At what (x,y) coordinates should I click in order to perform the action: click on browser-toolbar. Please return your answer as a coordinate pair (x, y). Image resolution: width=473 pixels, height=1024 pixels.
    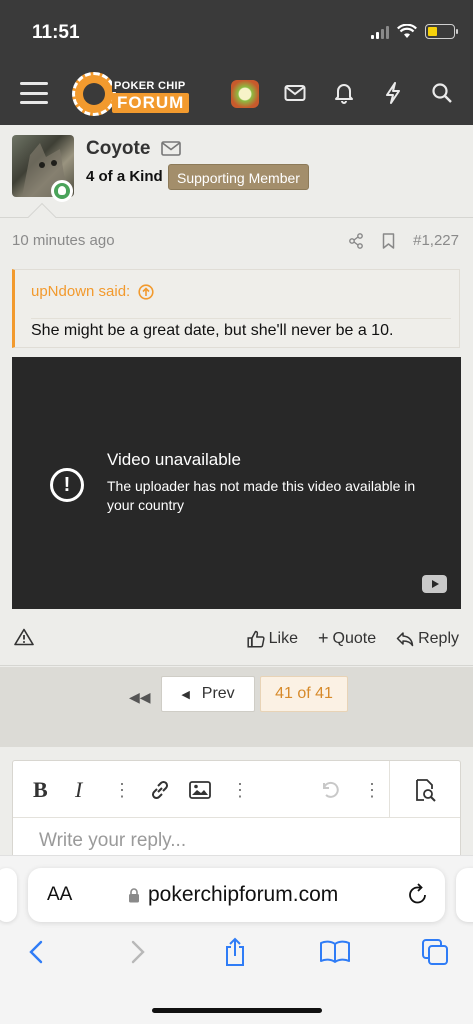
    Looking at the image, I should click on (236, 956).